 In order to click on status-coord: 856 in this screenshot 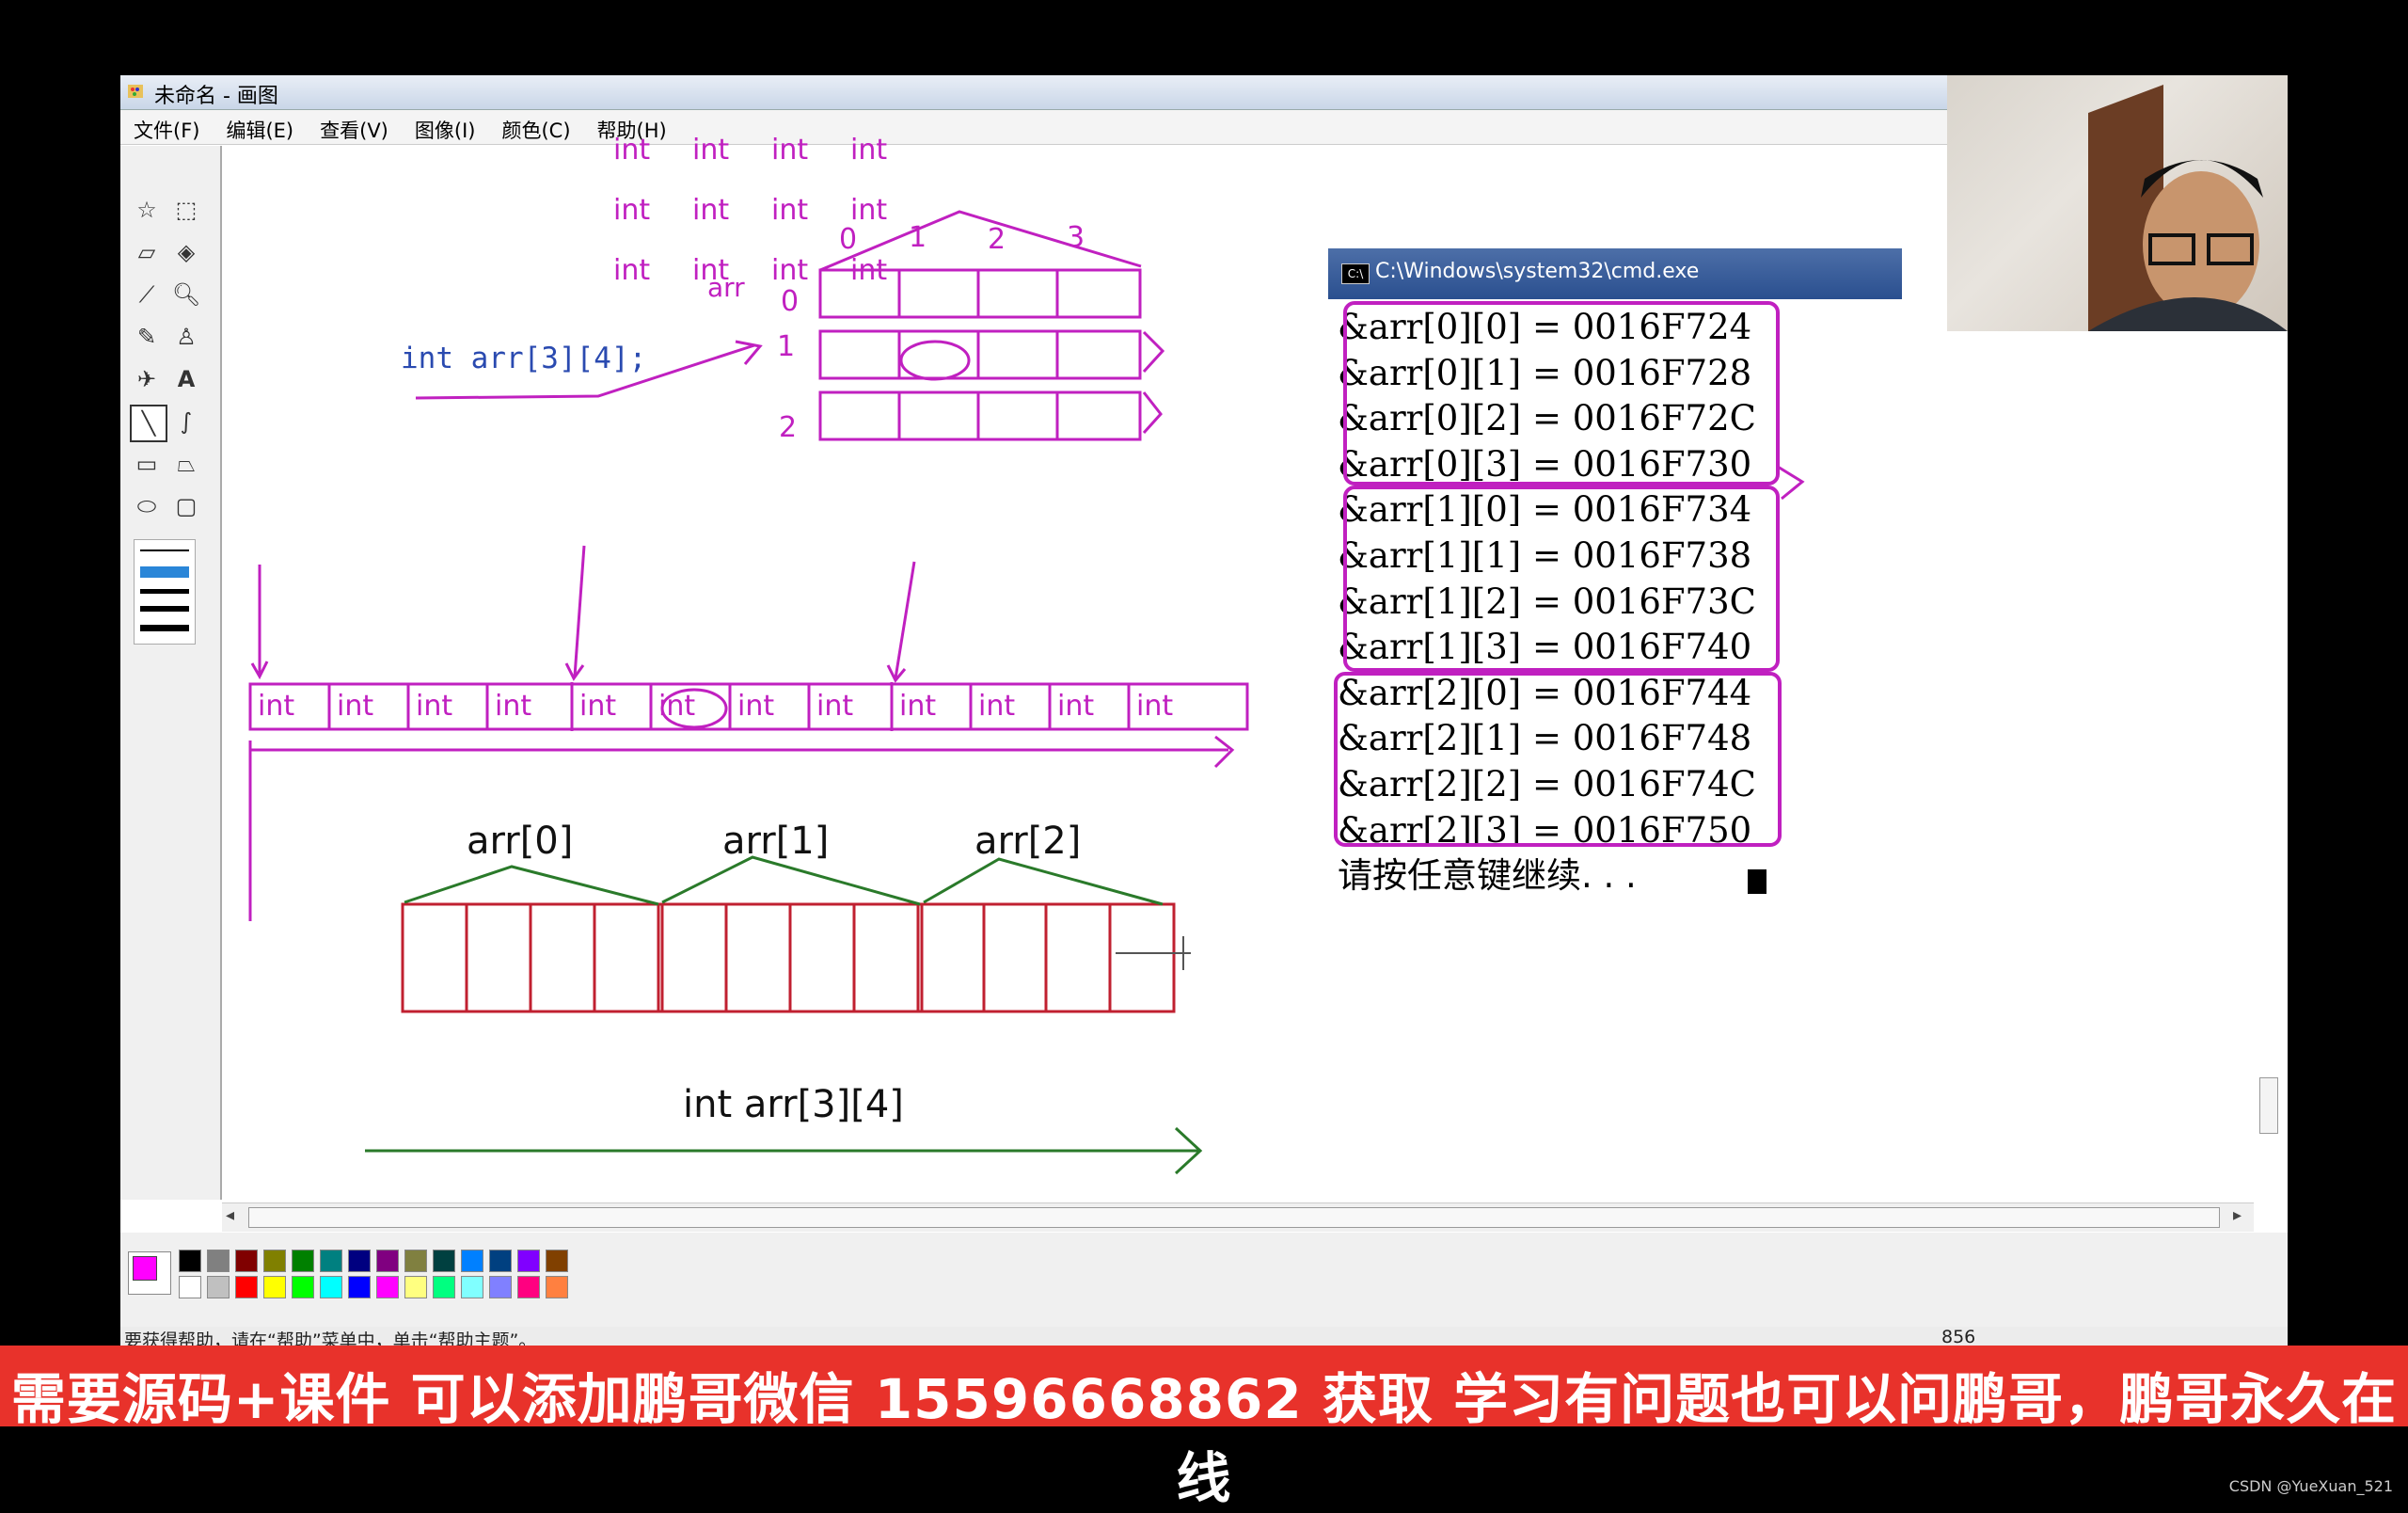, I will do `click(1958, 1337)`.